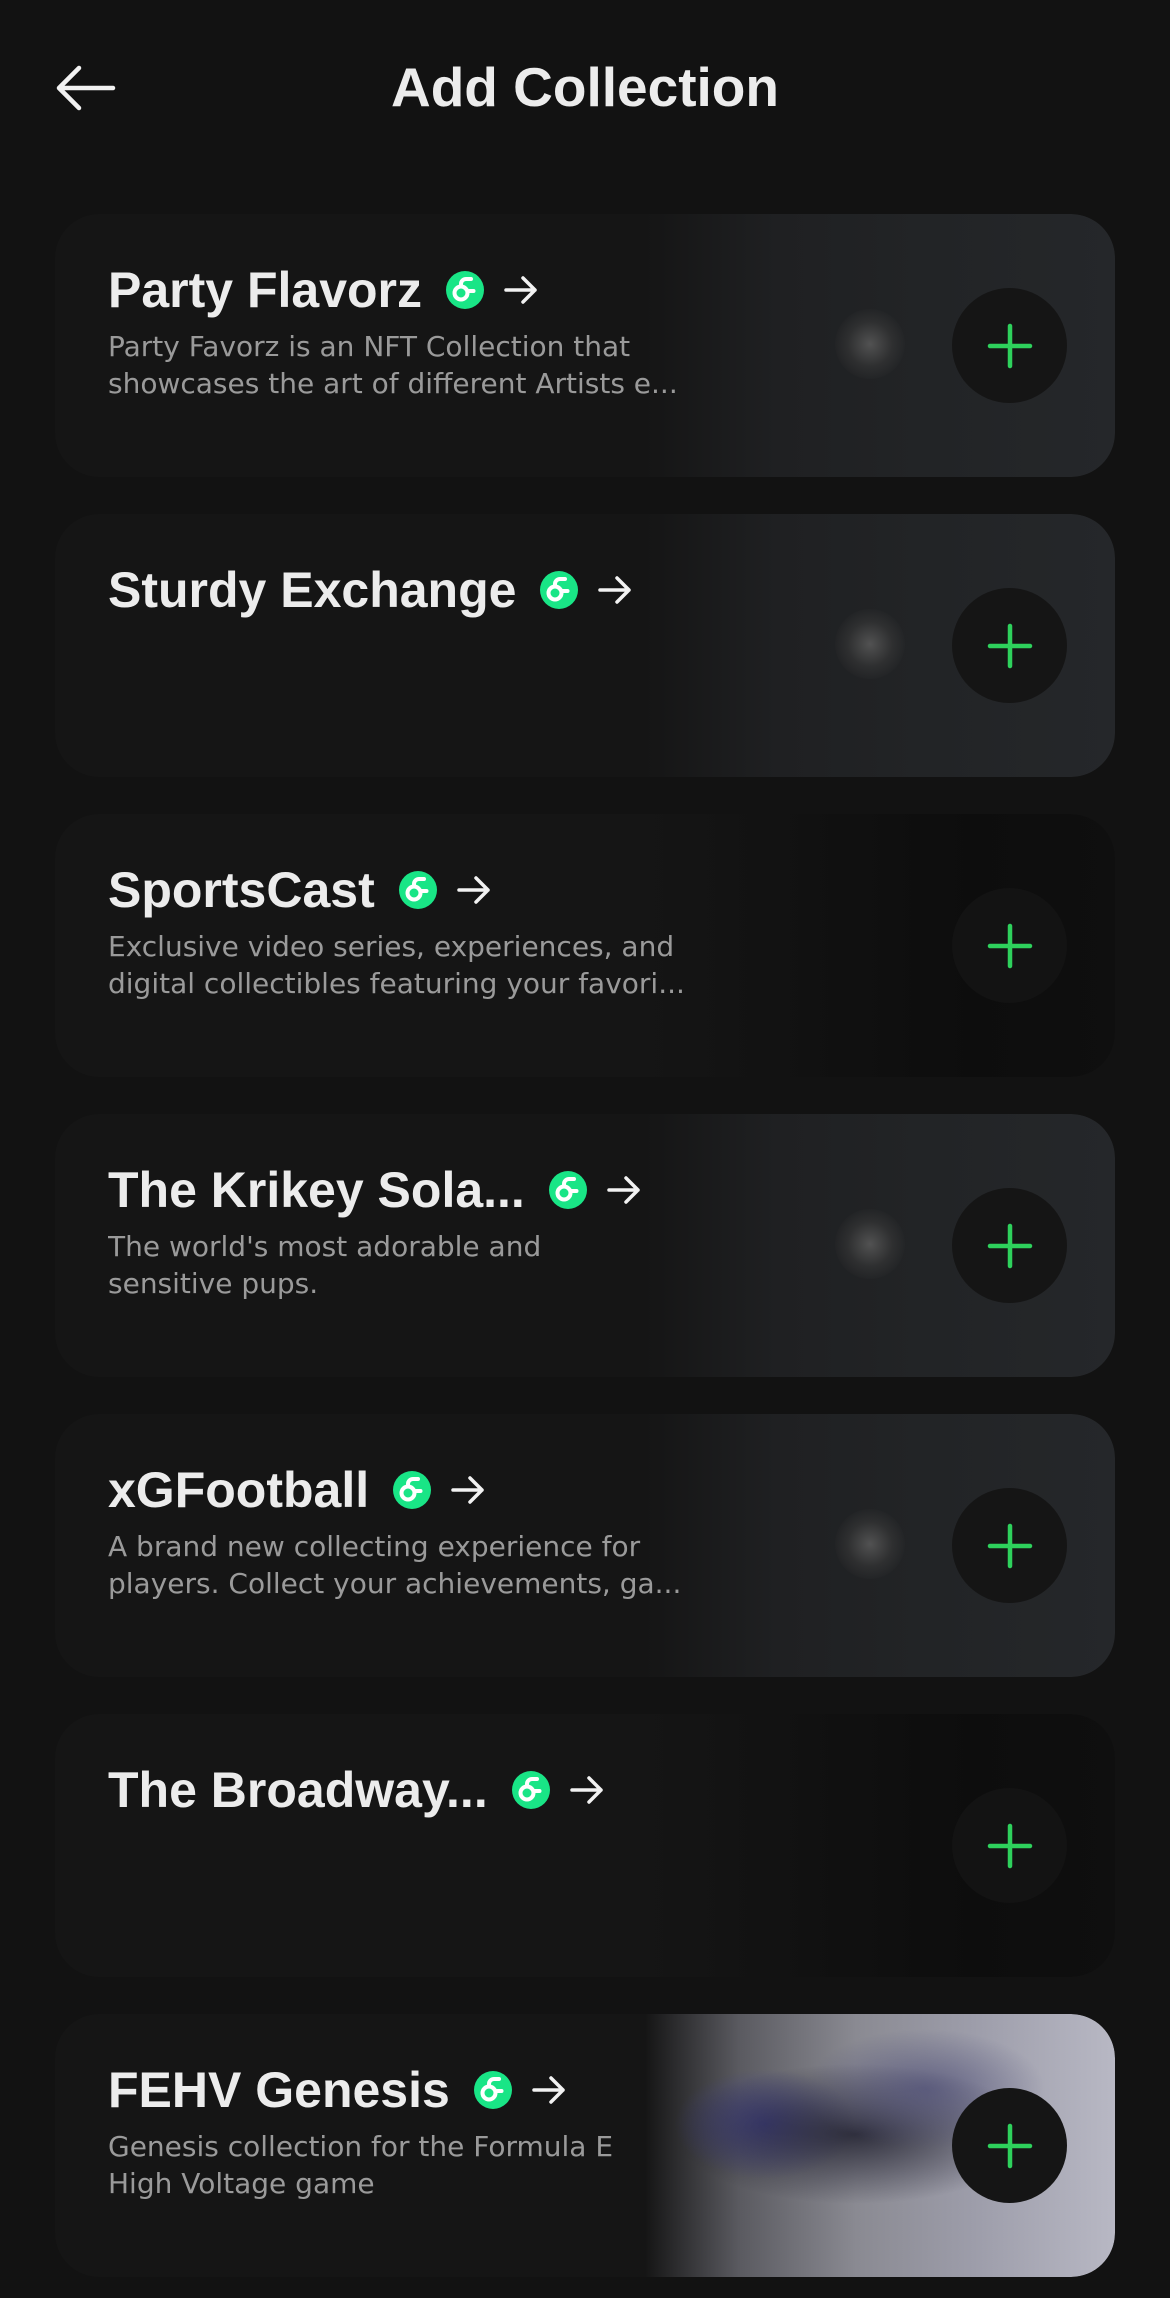 This screenshot has width=1170, height=2298. I want to click on description-line: sensitive pups., so click(213, 1283).